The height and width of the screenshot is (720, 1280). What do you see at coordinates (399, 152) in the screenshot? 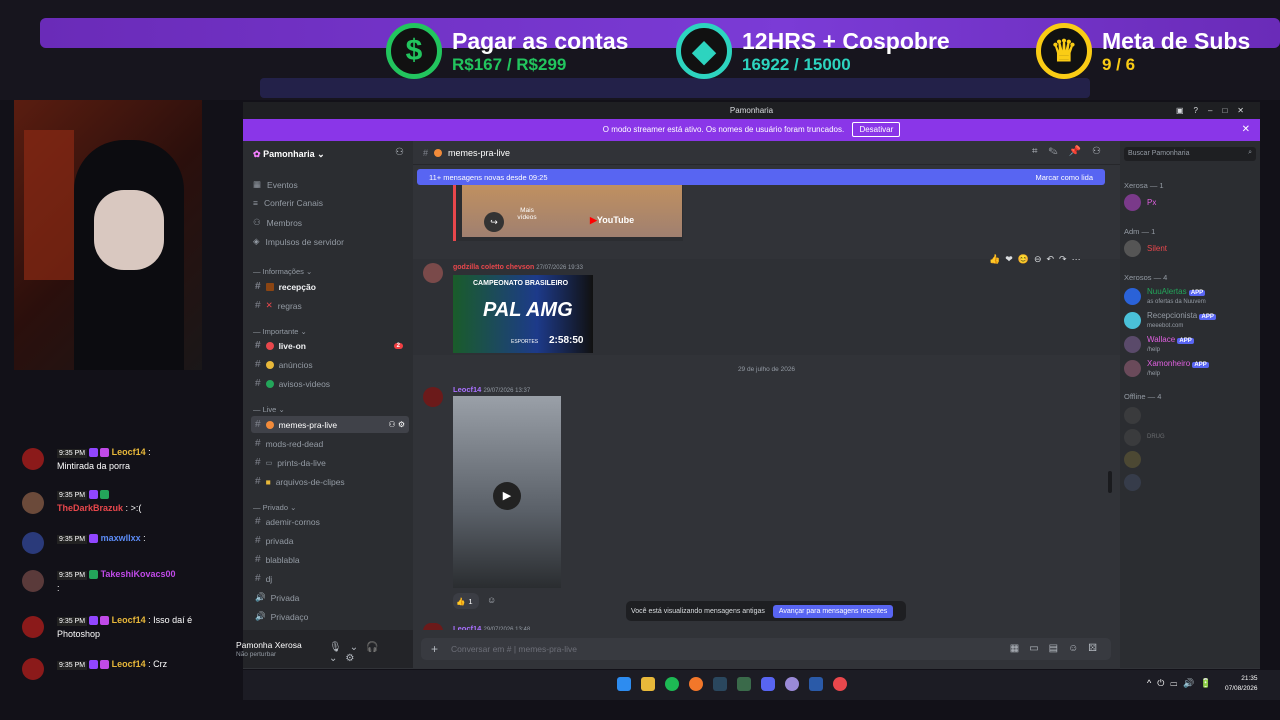
I see `add-member-icon: ⚇` at bounding box center [399, 152].